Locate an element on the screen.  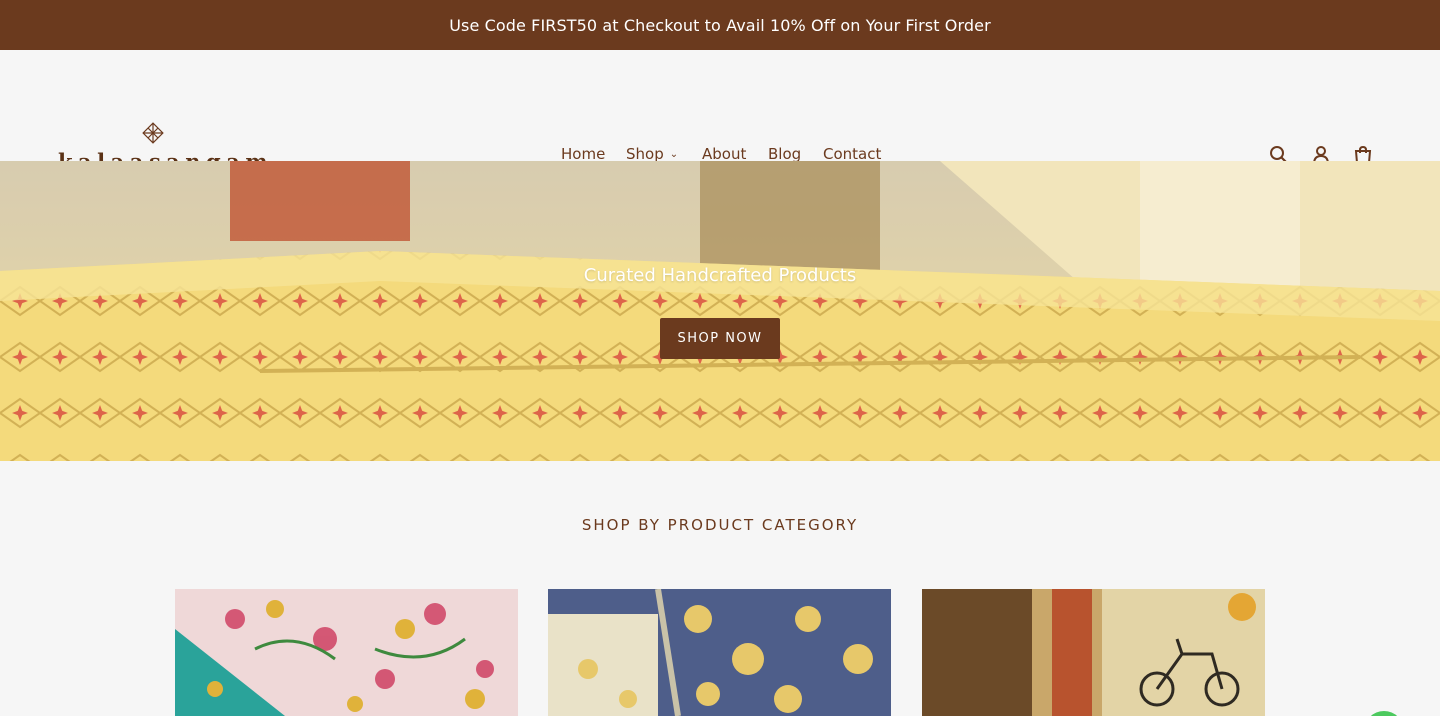
section-title: SHOP BY PRODUCT CATEGORY is located at coordinates (720, 525).